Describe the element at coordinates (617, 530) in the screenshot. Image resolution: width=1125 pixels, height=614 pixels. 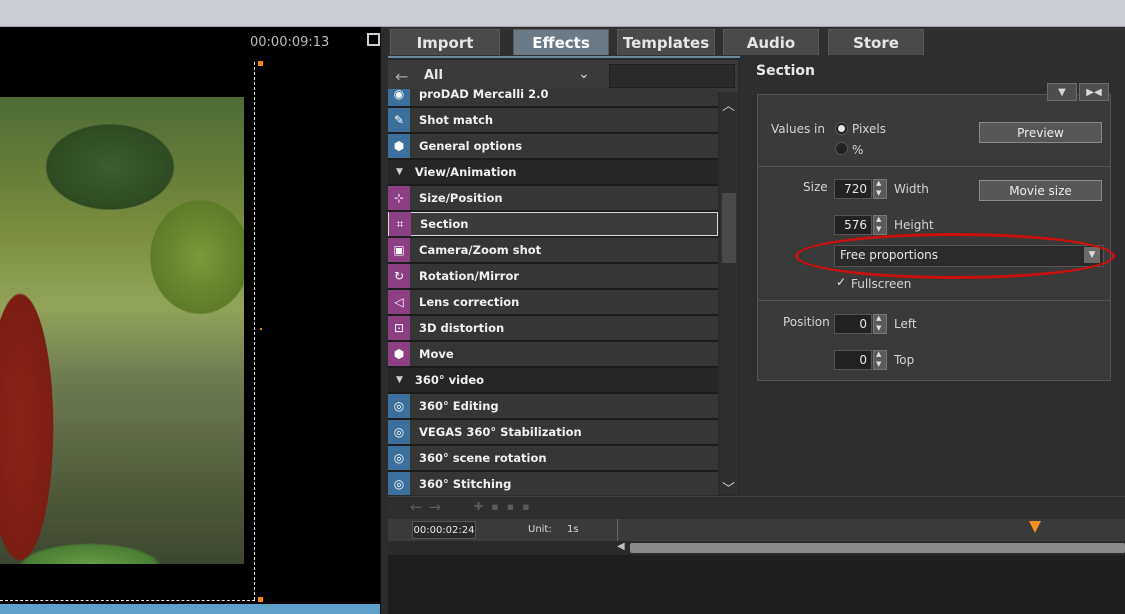
I see `ruler-separator` at that location.